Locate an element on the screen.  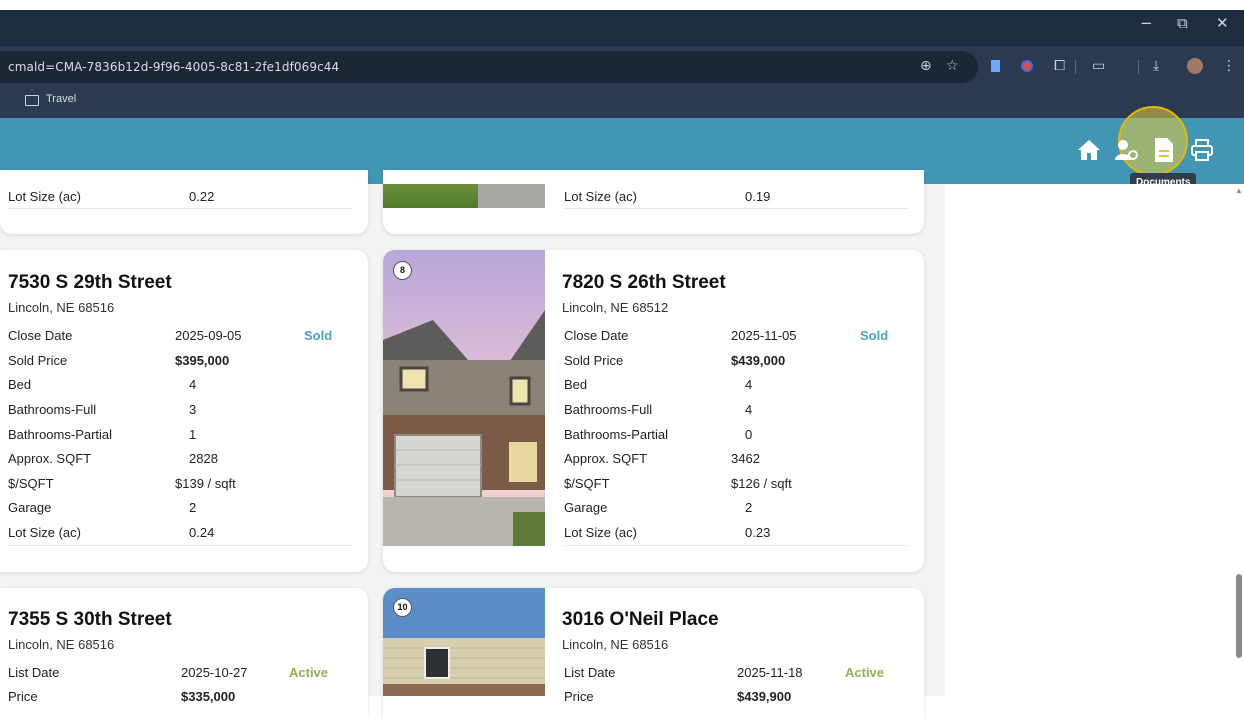
listing-address: 3016 O'Neil Place is located at coordinates (640, 620).